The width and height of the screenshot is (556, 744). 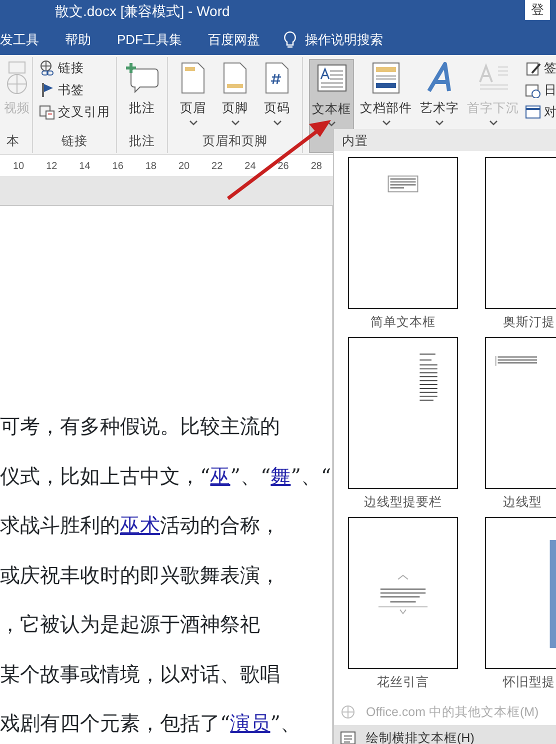 What do you see at coordinates (74, 90) in the screenshot?
I see `ribbon-button: 书签` at bounding box center [74, 90].